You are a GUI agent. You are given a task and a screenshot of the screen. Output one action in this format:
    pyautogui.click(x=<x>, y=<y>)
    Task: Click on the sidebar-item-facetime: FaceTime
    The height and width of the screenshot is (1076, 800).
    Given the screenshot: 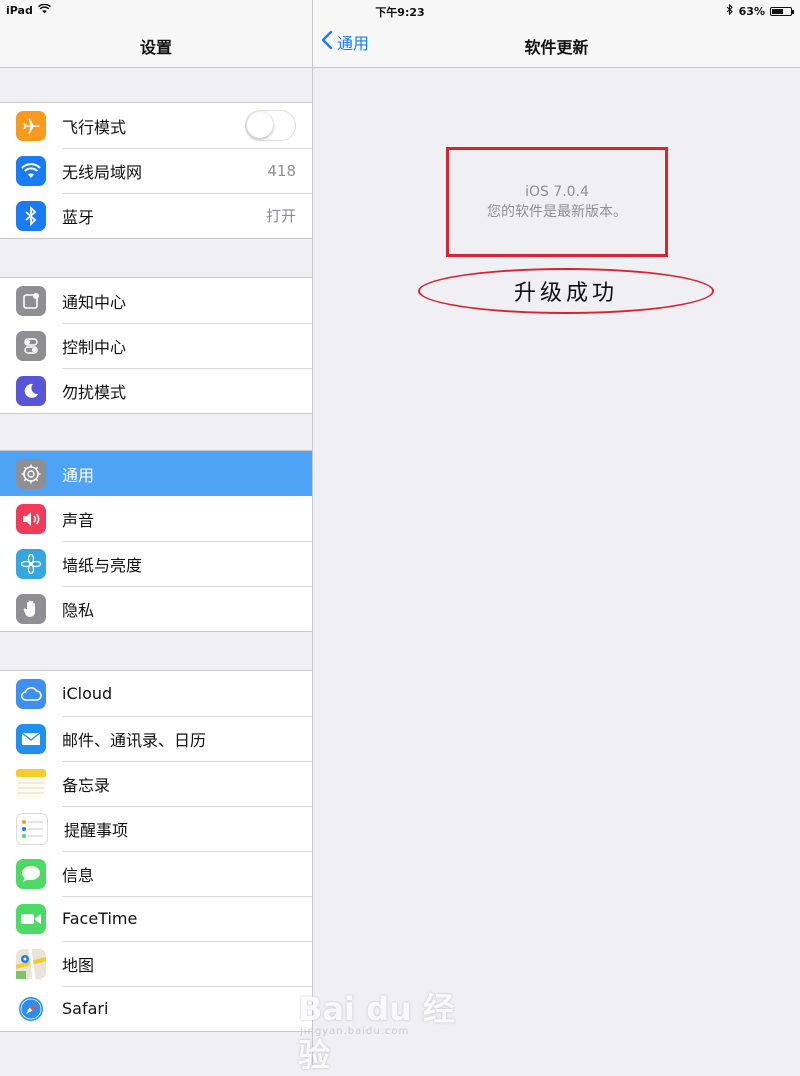 What is the action you would take?
    pyautogui.click(x=156, y=918)
    